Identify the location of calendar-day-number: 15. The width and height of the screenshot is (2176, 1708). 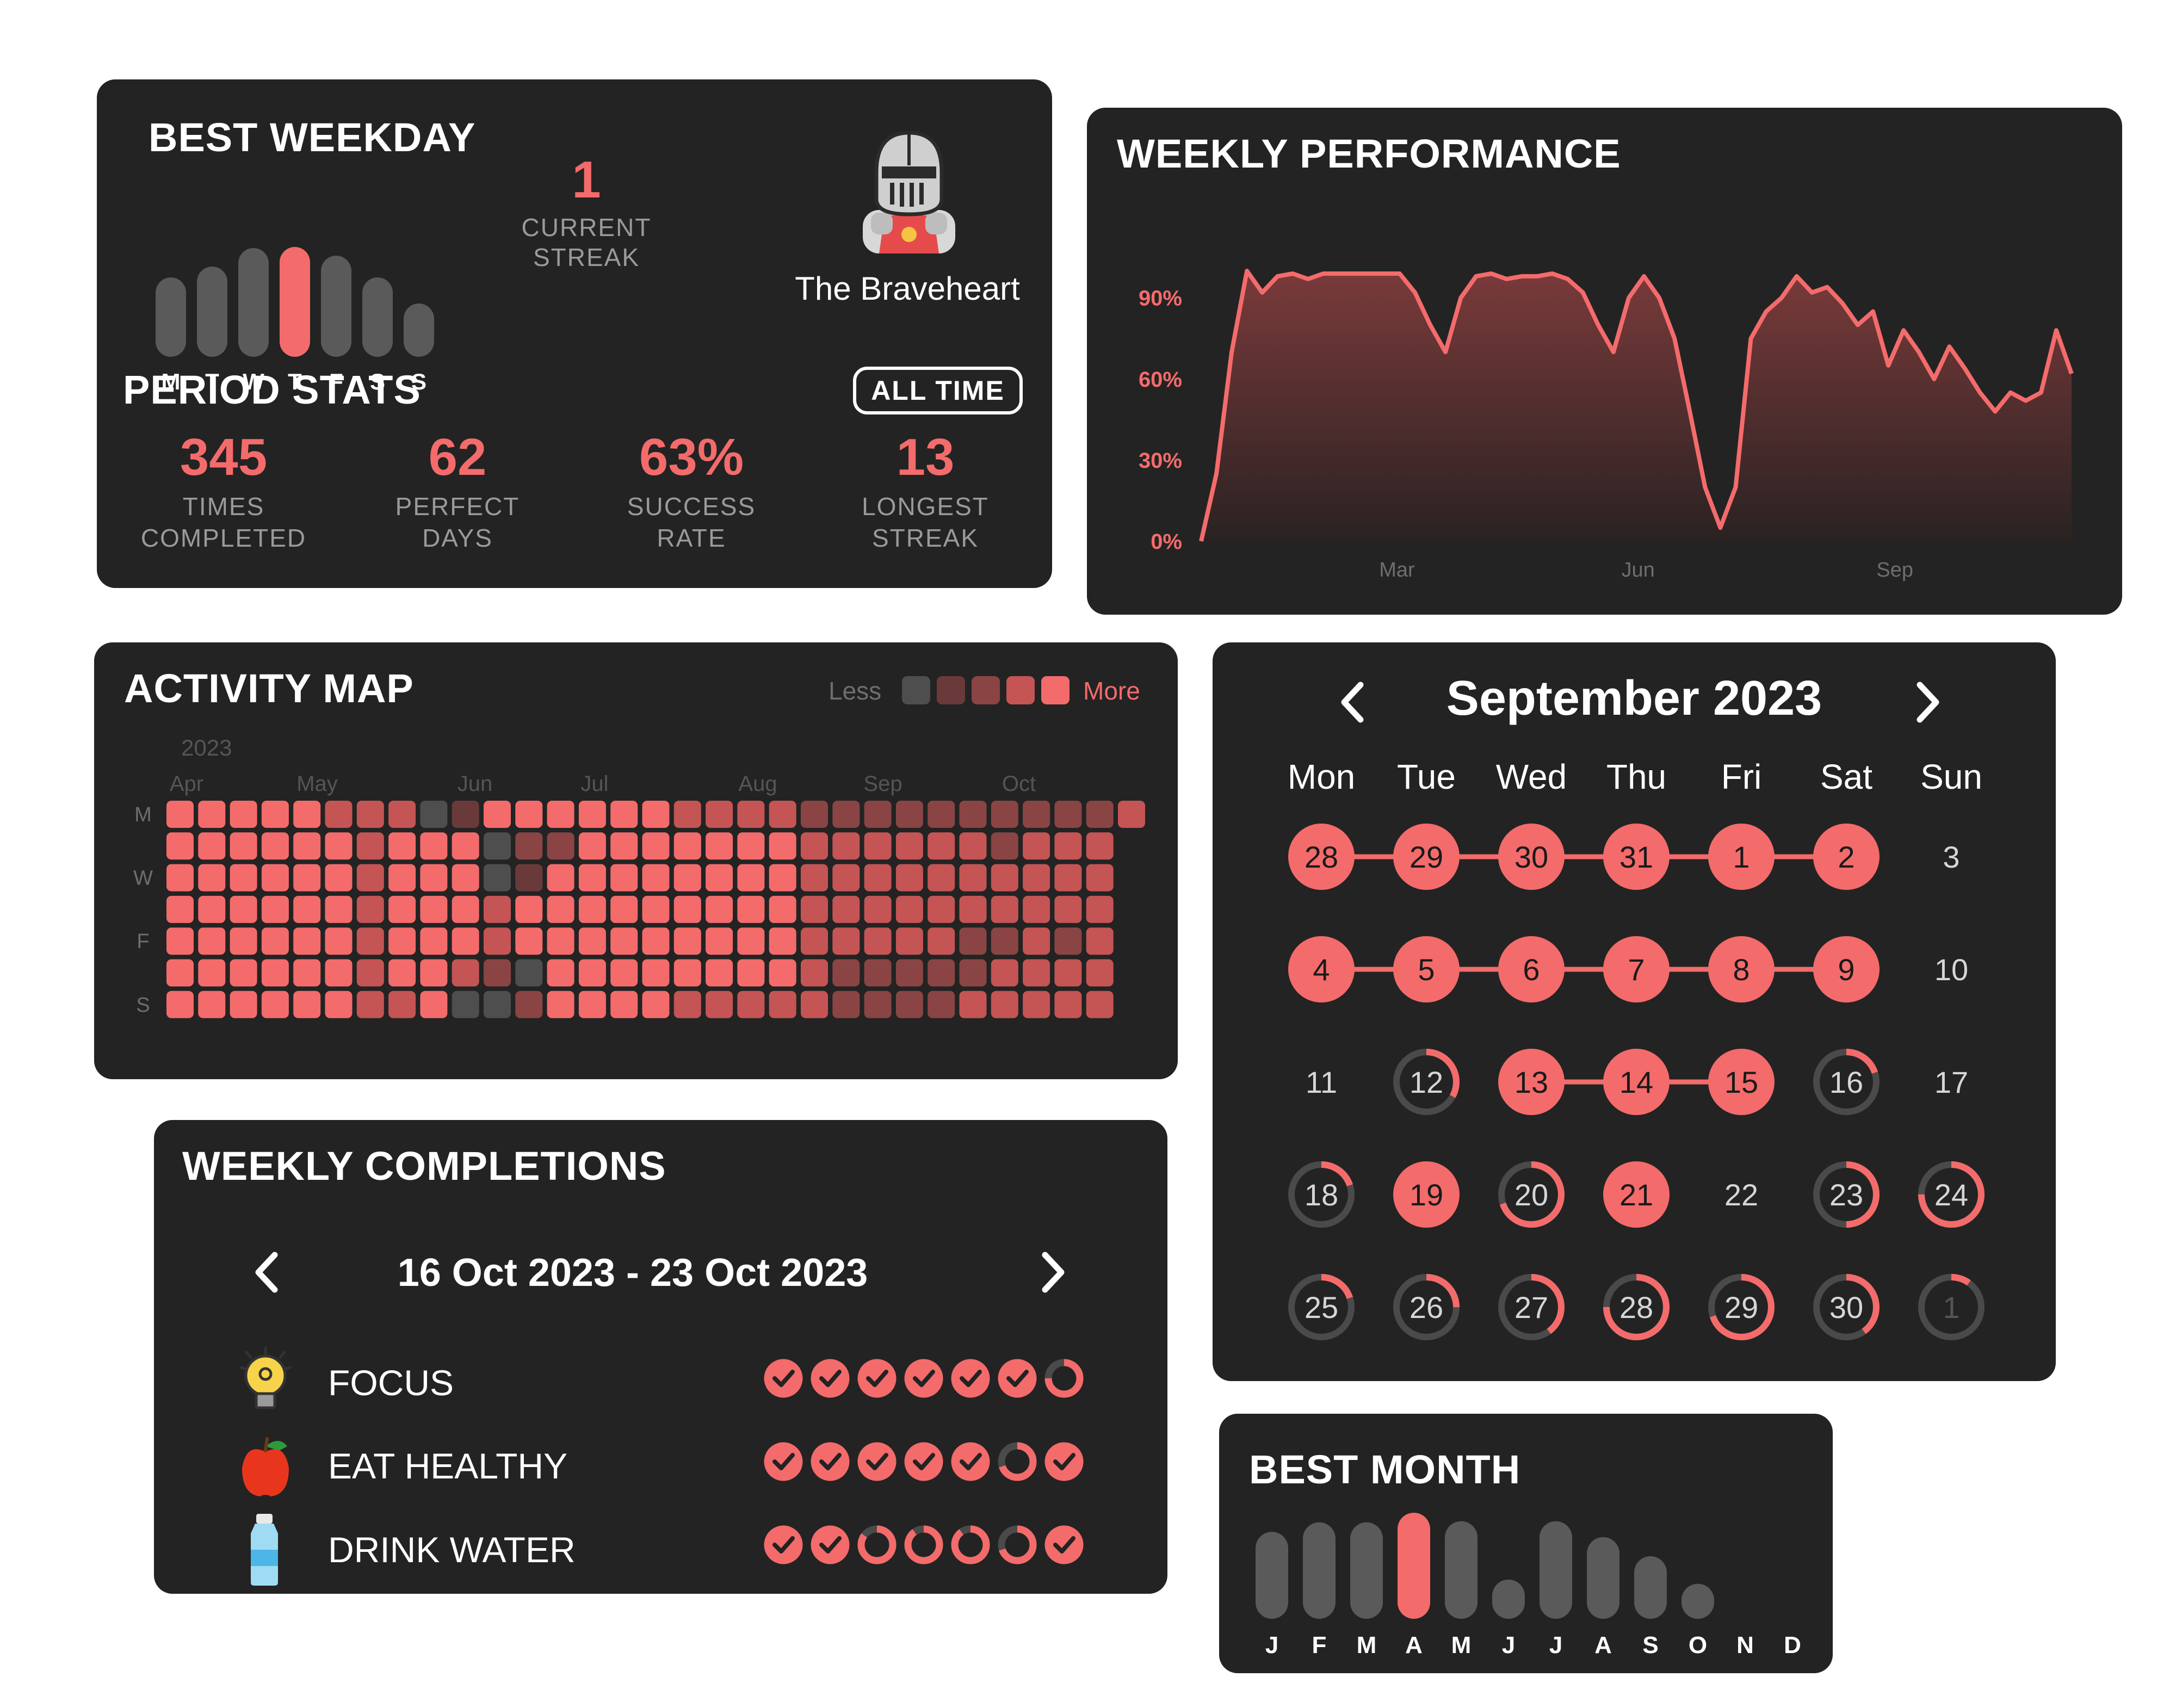
(1741, 1082).